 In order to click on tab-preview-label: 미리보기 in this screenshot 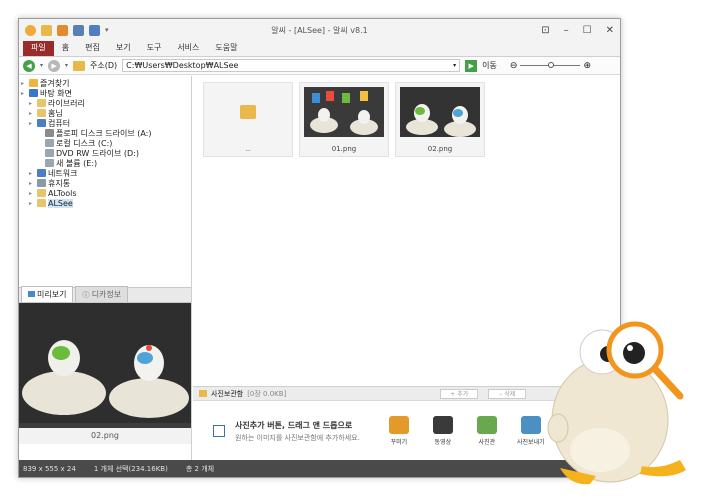, I will do `click(52, 294)`.